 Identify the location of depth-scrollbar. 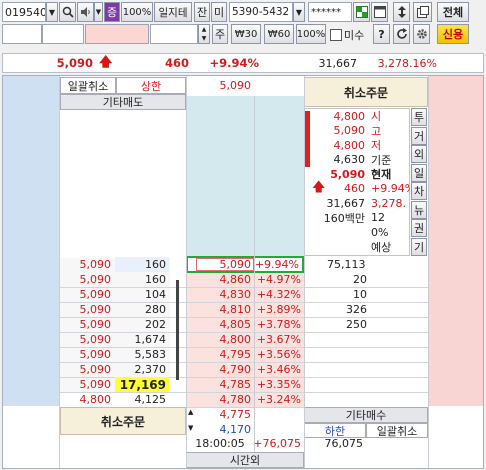
(177, 330).